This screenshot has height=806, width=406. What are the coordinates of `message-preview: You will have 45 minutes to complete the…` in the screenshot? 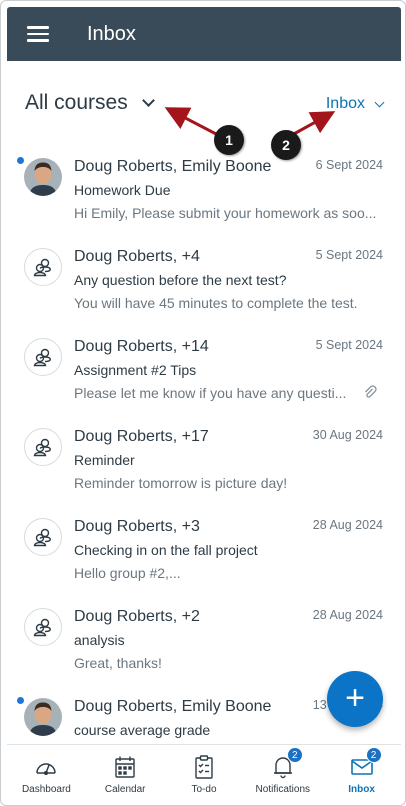 It's located at (216, 303).